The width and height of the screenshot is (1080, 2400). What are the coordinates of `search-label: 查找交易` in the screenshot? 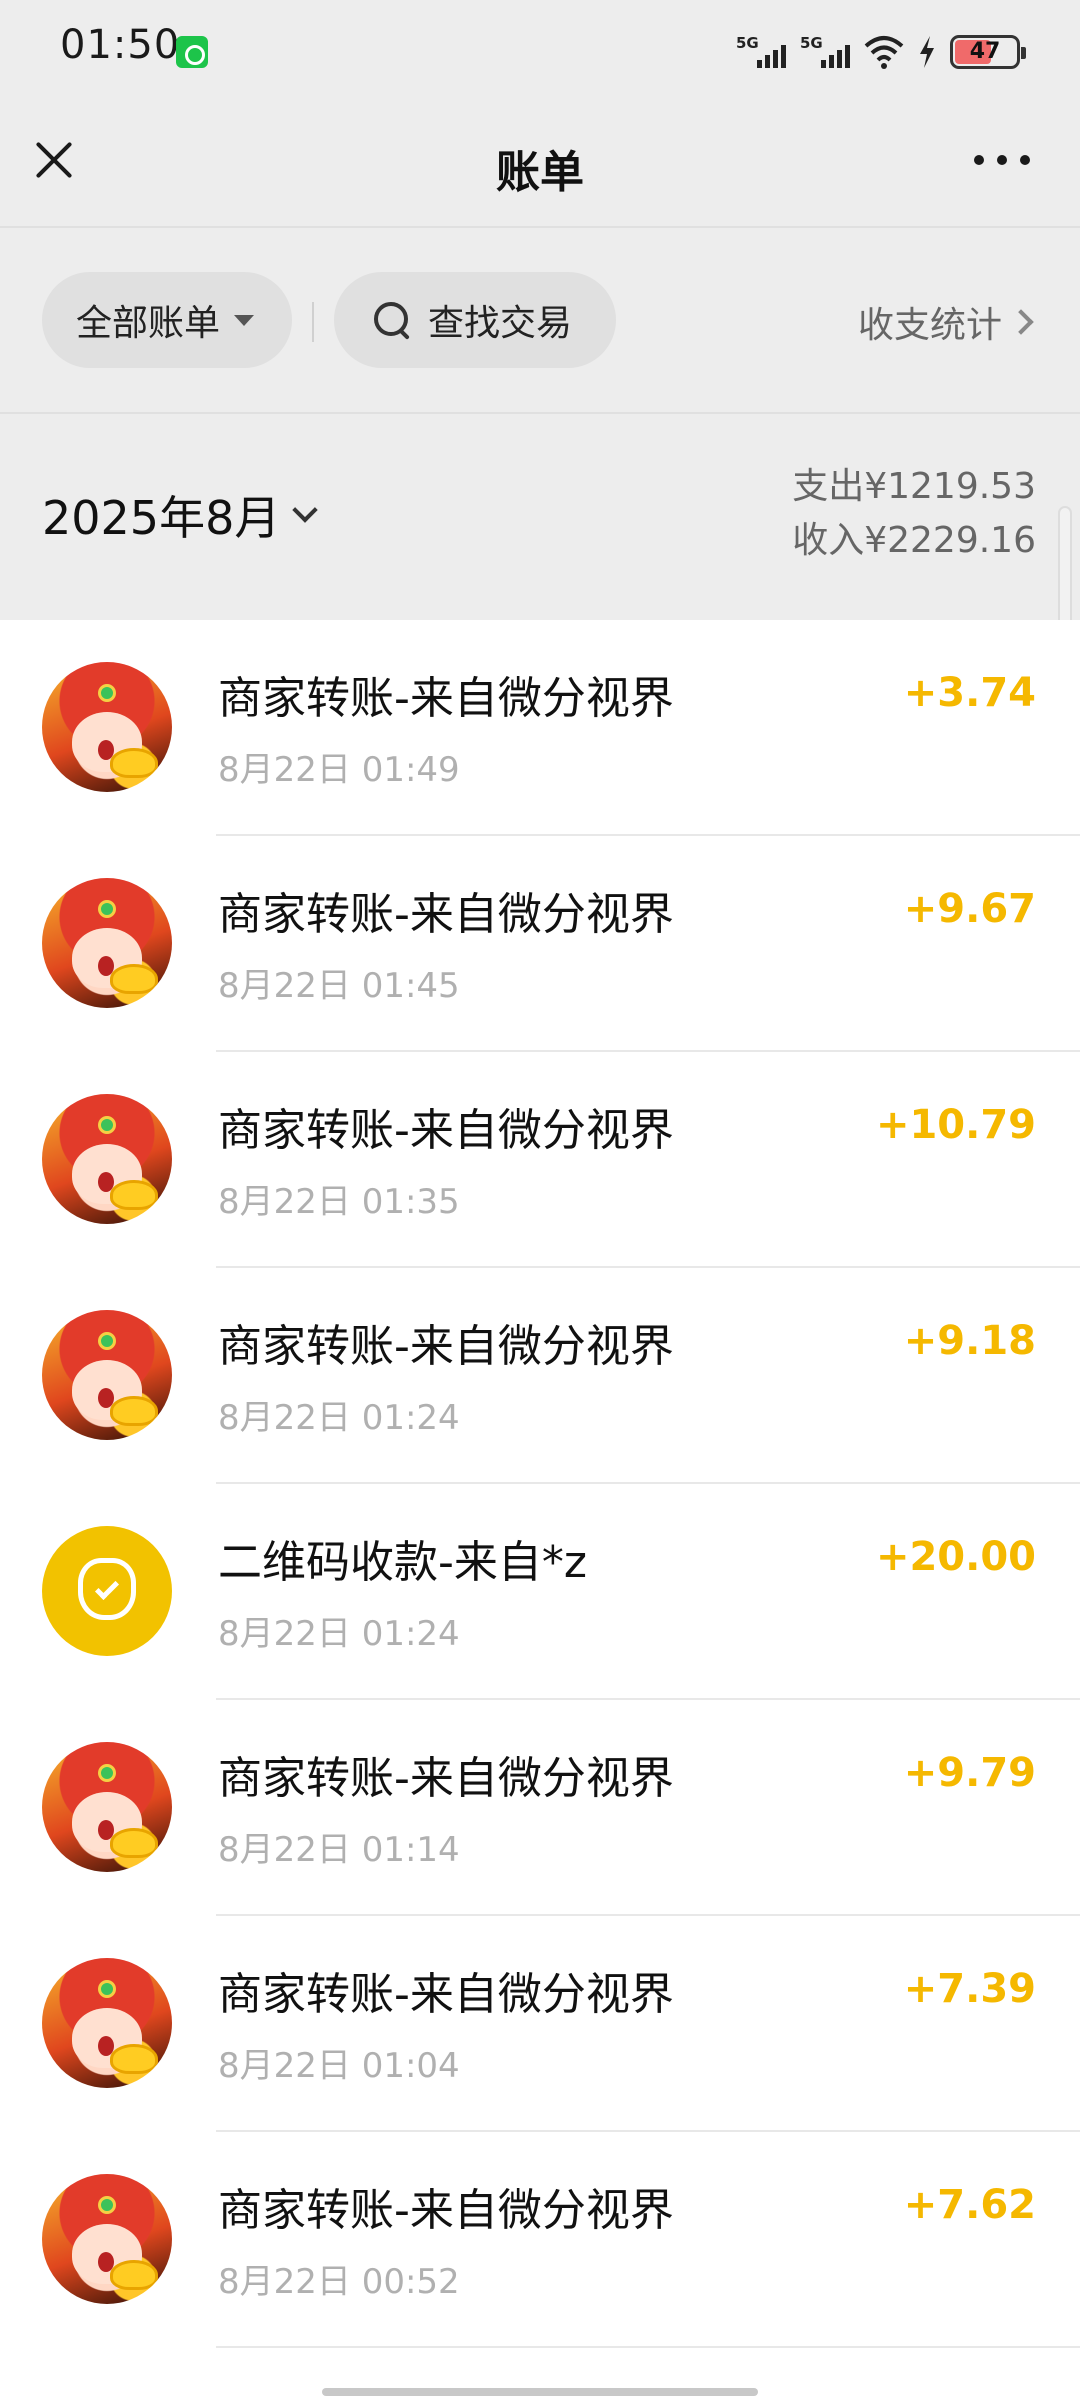 It's located at (500, 323).